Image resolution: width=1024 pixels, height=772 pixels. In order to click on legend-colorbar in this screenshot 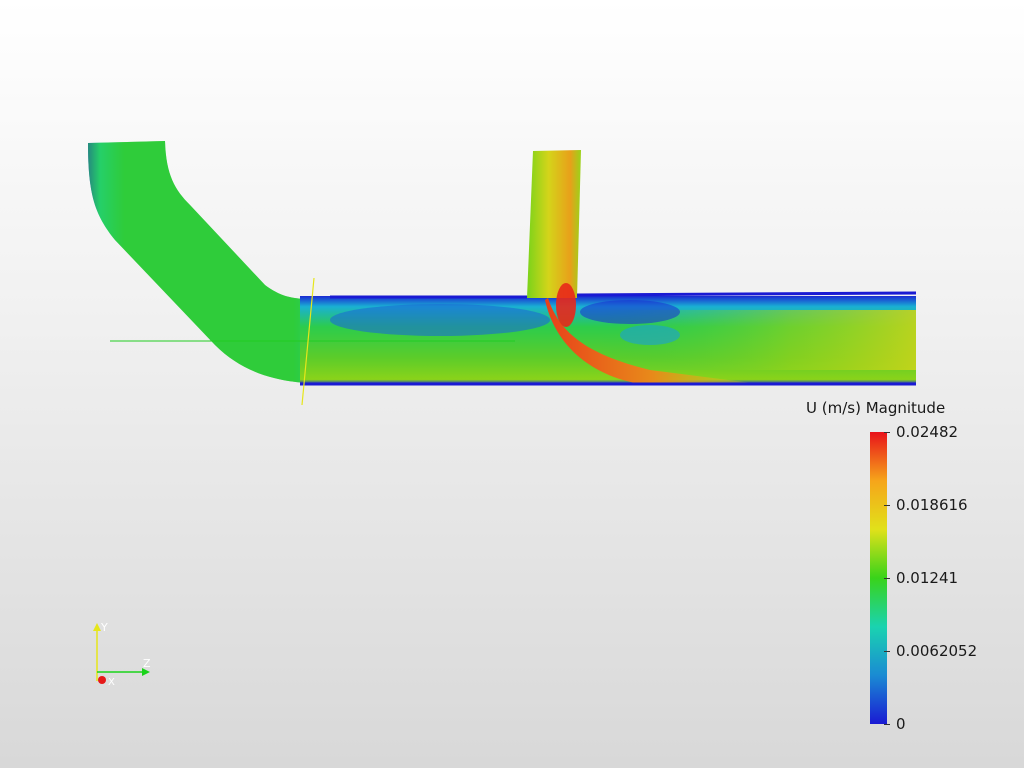, I will do `click(880, 578)`.